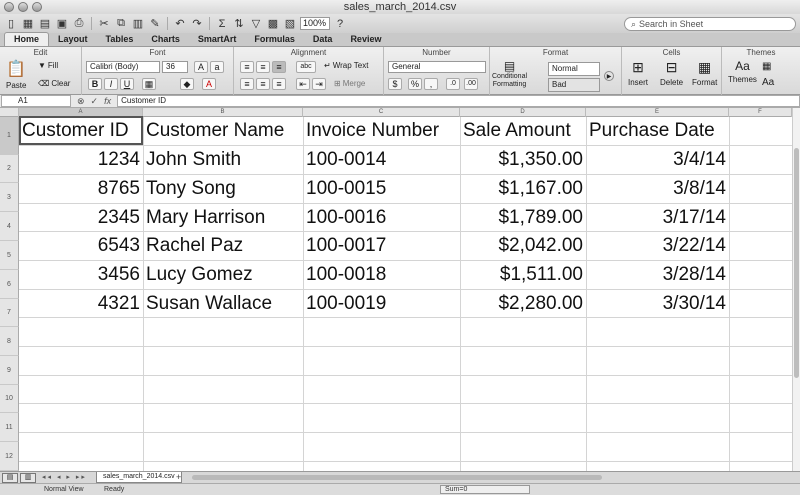 The height and width of the screenshot is (495, 800). Describe the element at coordinates (62, 24) in the screenshot. I see `save-icon: ▣` at that location.